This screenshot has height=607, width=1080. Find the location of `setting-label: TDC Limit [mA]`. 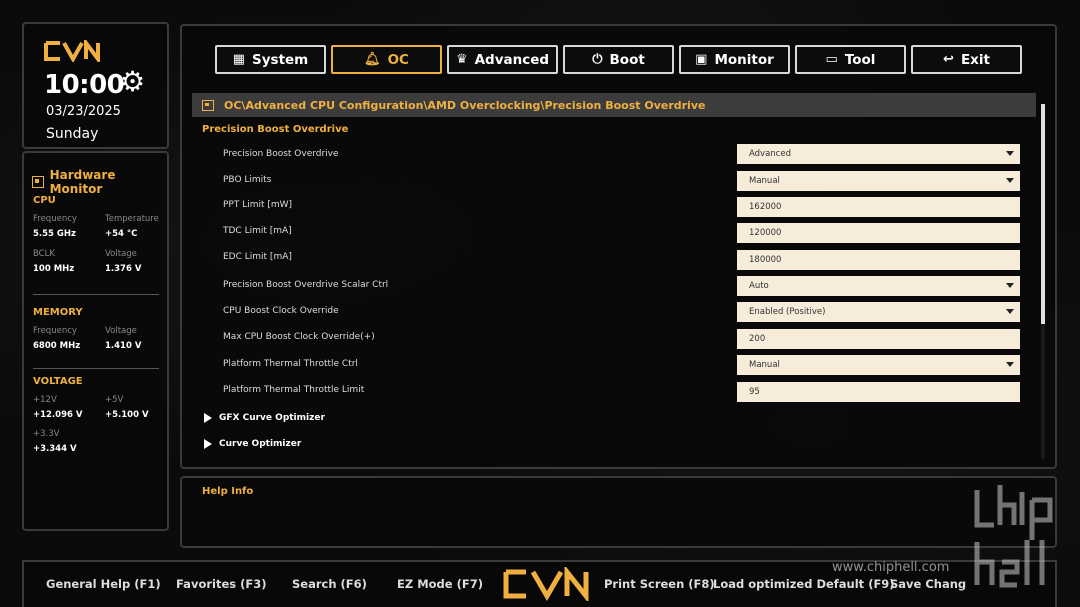

setting-label: TDC Limit [mA] is located at coordinates (257, 231).